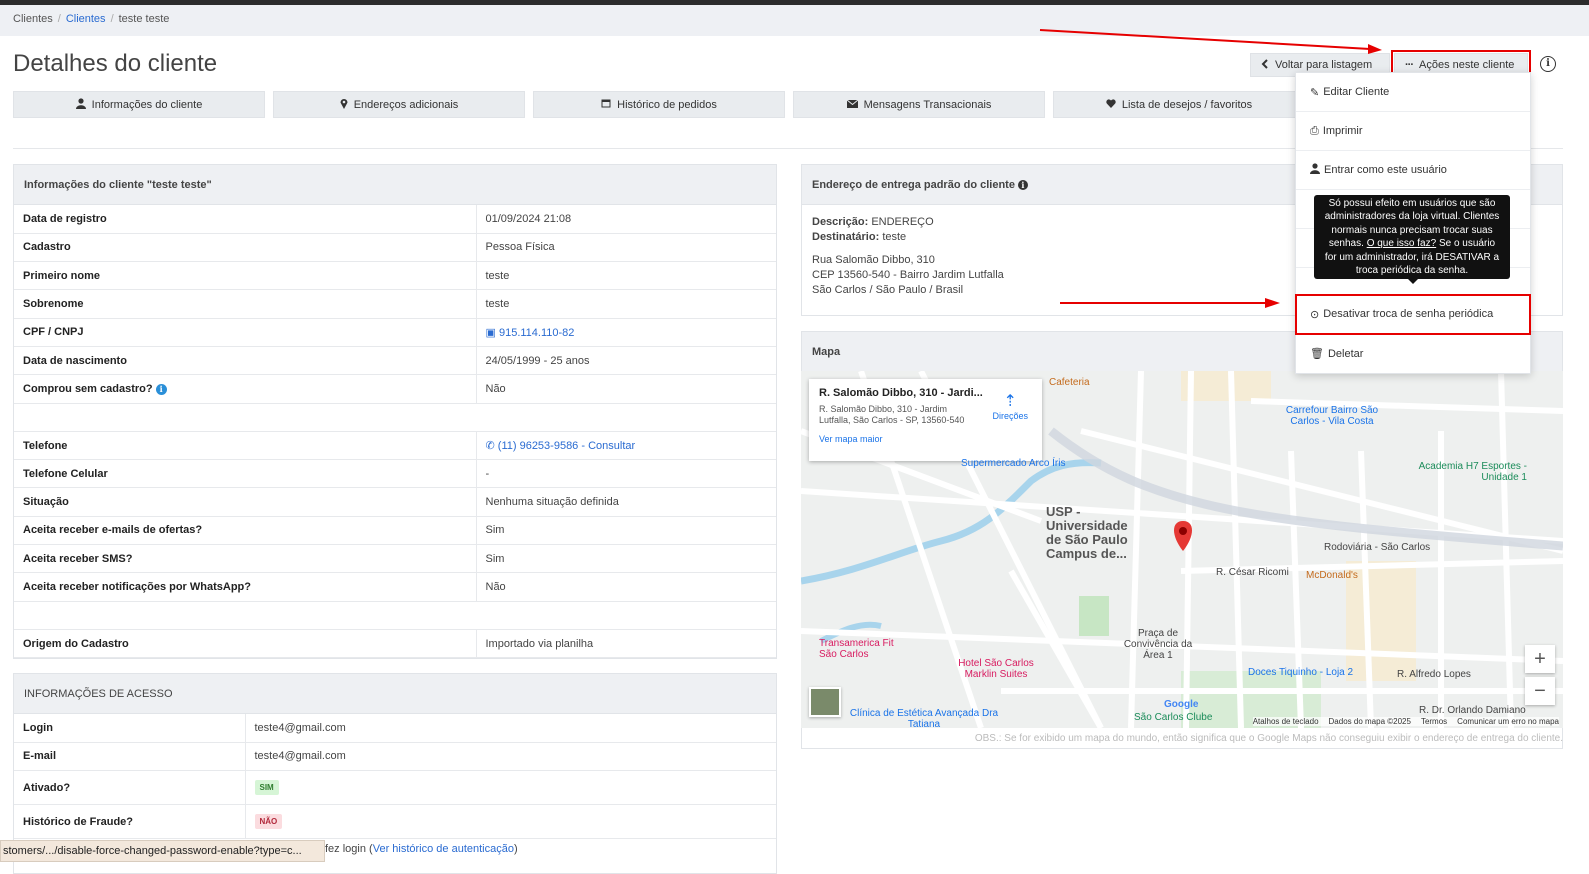 This screenshot has width=1589, height=874. I want to click on report-error-link: Comunicar um erro no mapa, so click(1508, 721).